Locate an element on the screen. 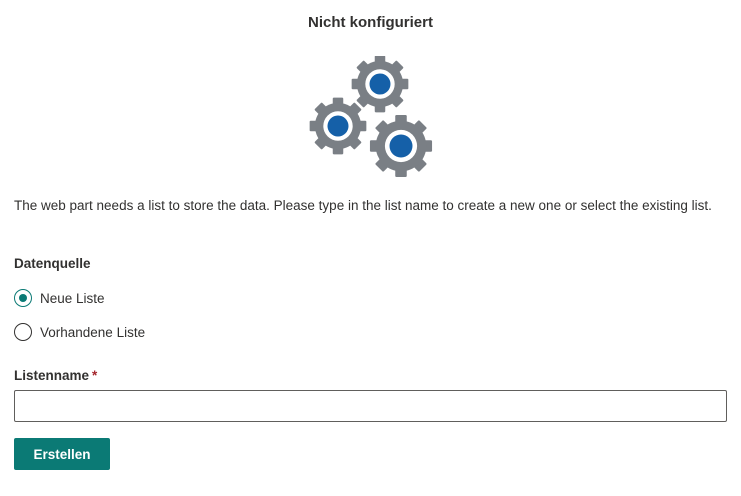 The image size is (741, 496). radio-option-new-list: Neue Liste is located at coordinates (59, 298).